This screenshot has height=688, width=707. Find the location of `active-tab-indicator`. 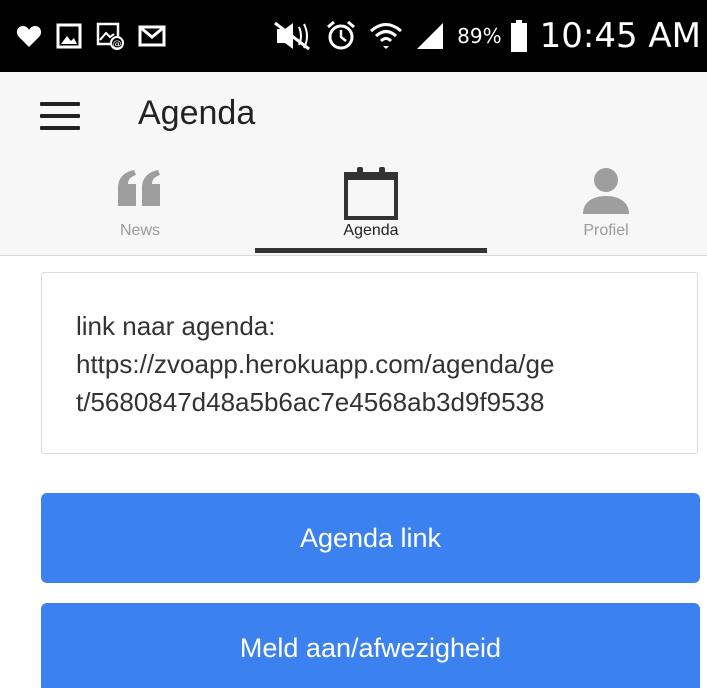

active-tab-indicator is located at coordinates (371, 250).